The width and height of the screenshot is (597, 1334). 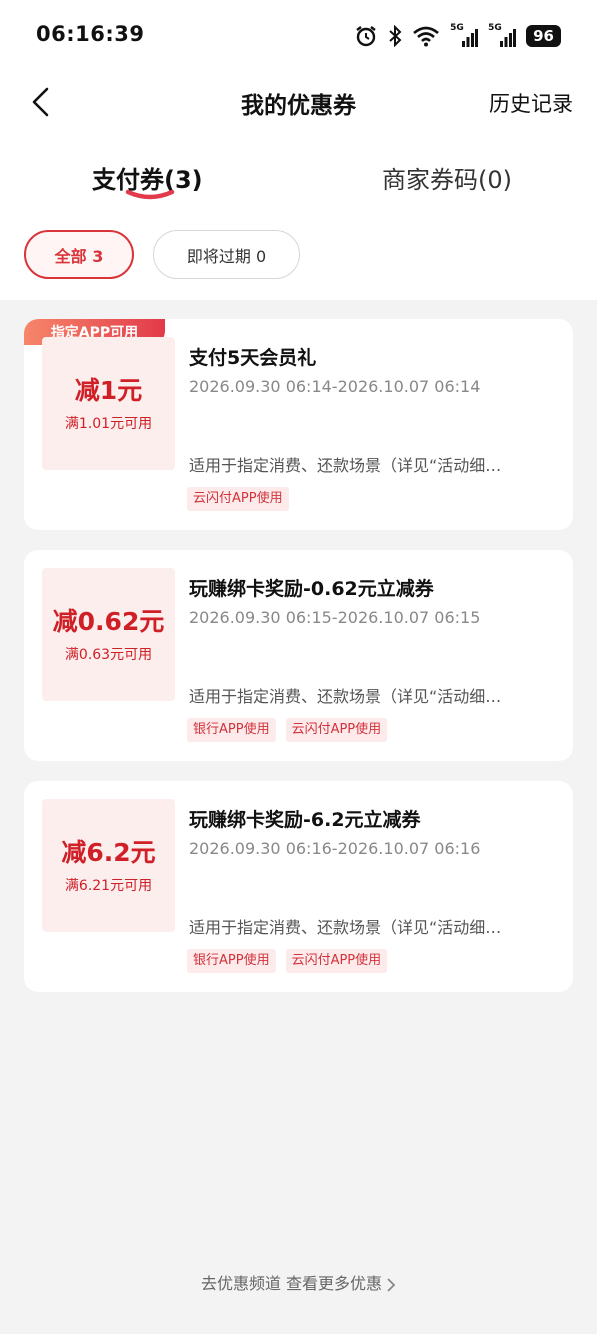 What do you see at coordinates (426, 36) in the screenshot?
I see `wifi-icon` at bounding box center [426, 36].